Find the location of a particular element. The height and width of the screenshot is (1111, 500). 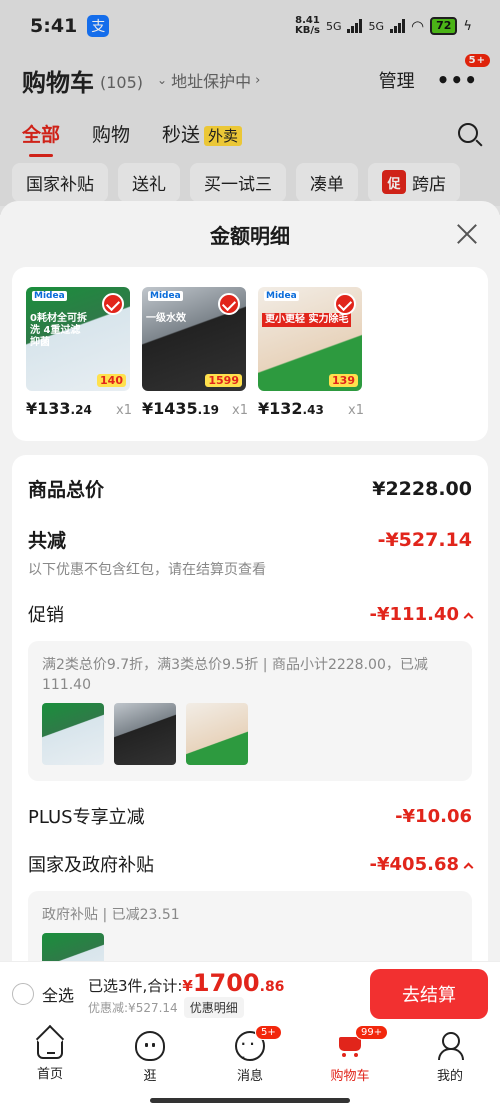

product-headline: 0耗材全可拆洗 4重过滤抑菌 is located at coordinates (58, 330).